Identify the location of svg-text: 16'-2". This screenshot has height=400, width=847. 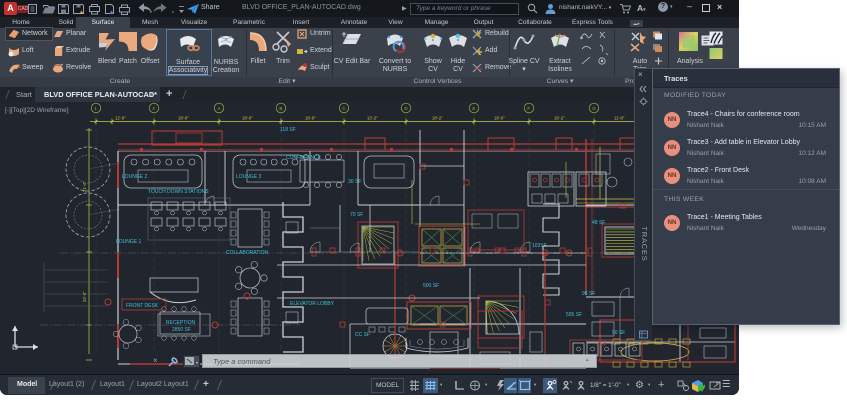
(559, 118).